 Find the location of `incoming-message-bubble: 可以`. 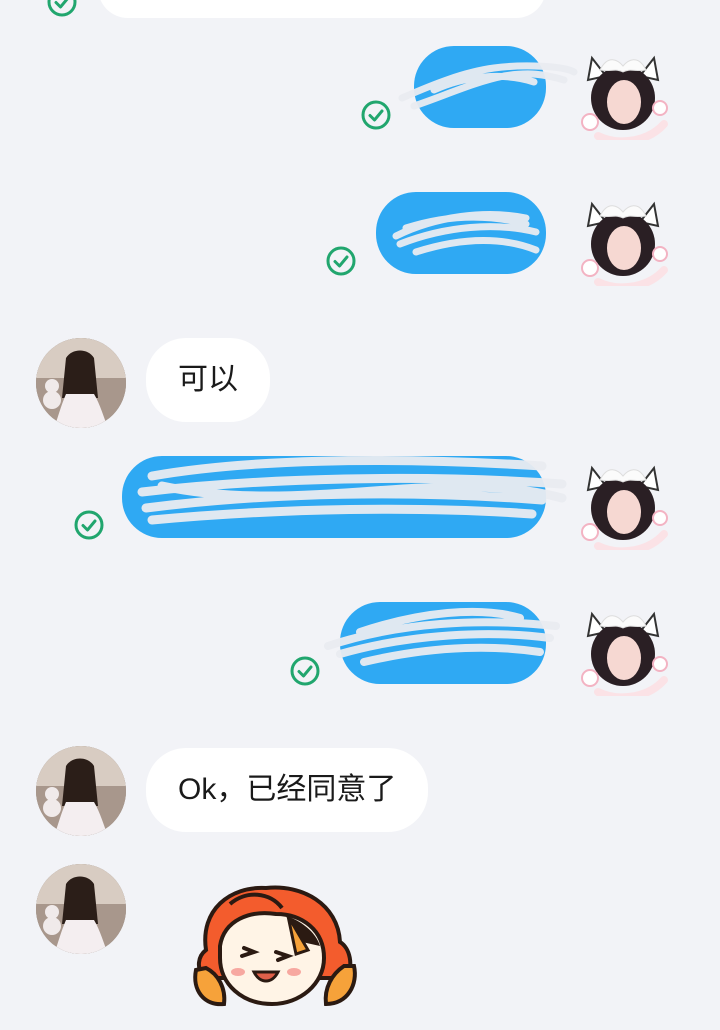

incoming-message-bubble: 可以 is located at coordinates (208, 380).